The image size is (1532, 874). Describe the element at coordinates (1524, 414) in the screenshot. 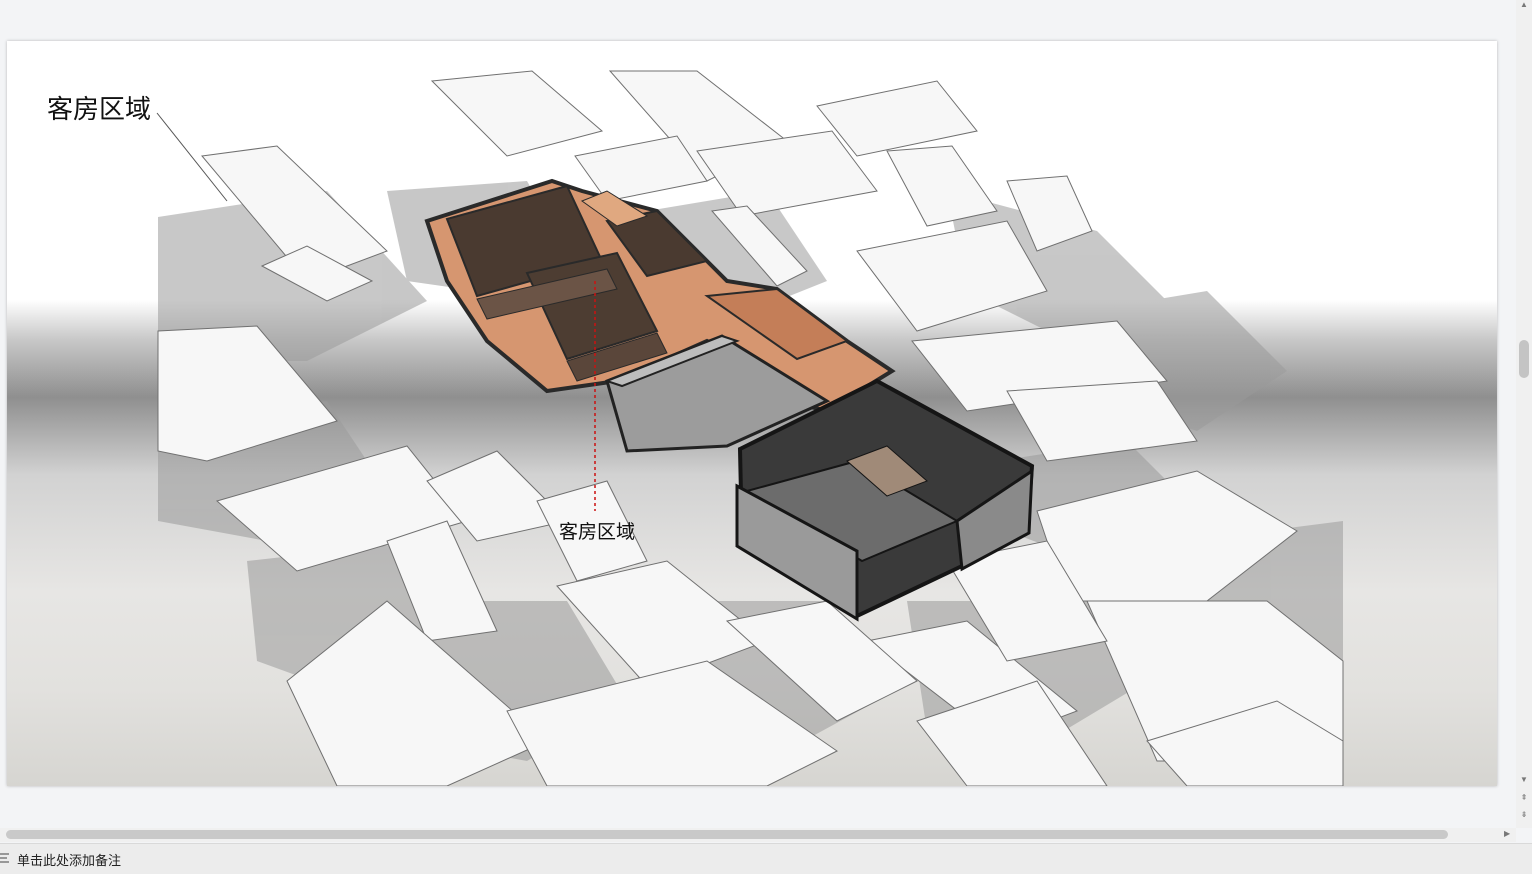

I see `vertical-scrollbar: ▲ ▼ ⇞ ⇟` at that location.